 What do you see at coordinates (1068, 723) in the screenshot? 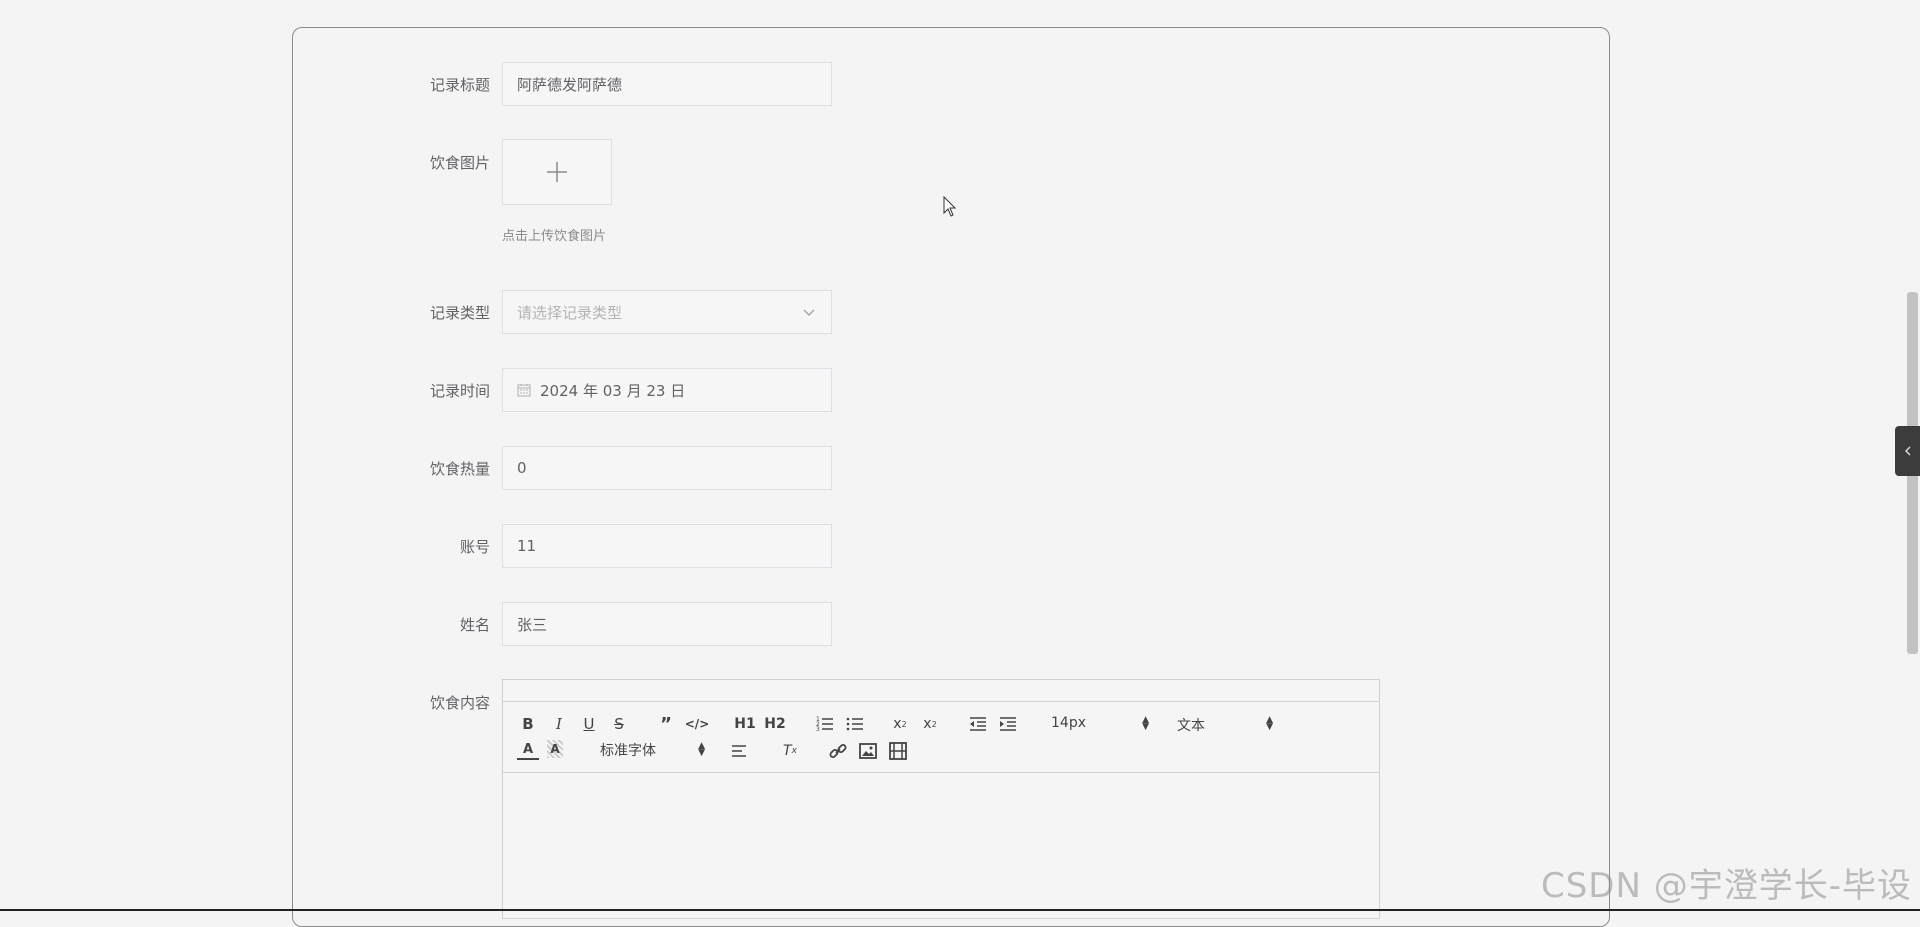
I see `font-size-value: 14px` at bounding box center [1068, 723].